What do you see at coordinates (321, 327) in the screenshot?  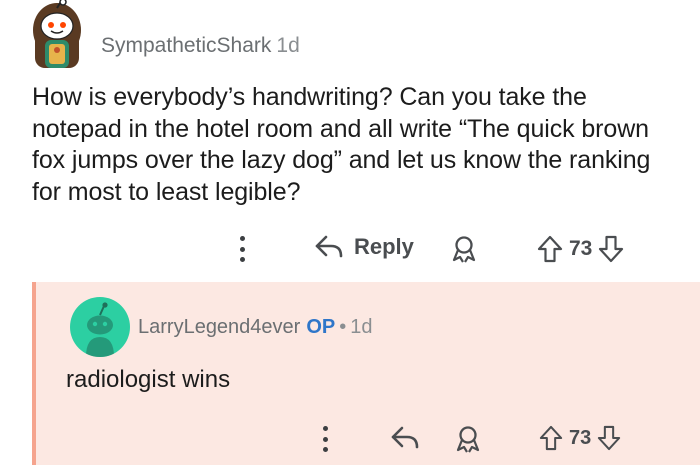 I see `op-badge: OP` at bounding box center [321, 327].